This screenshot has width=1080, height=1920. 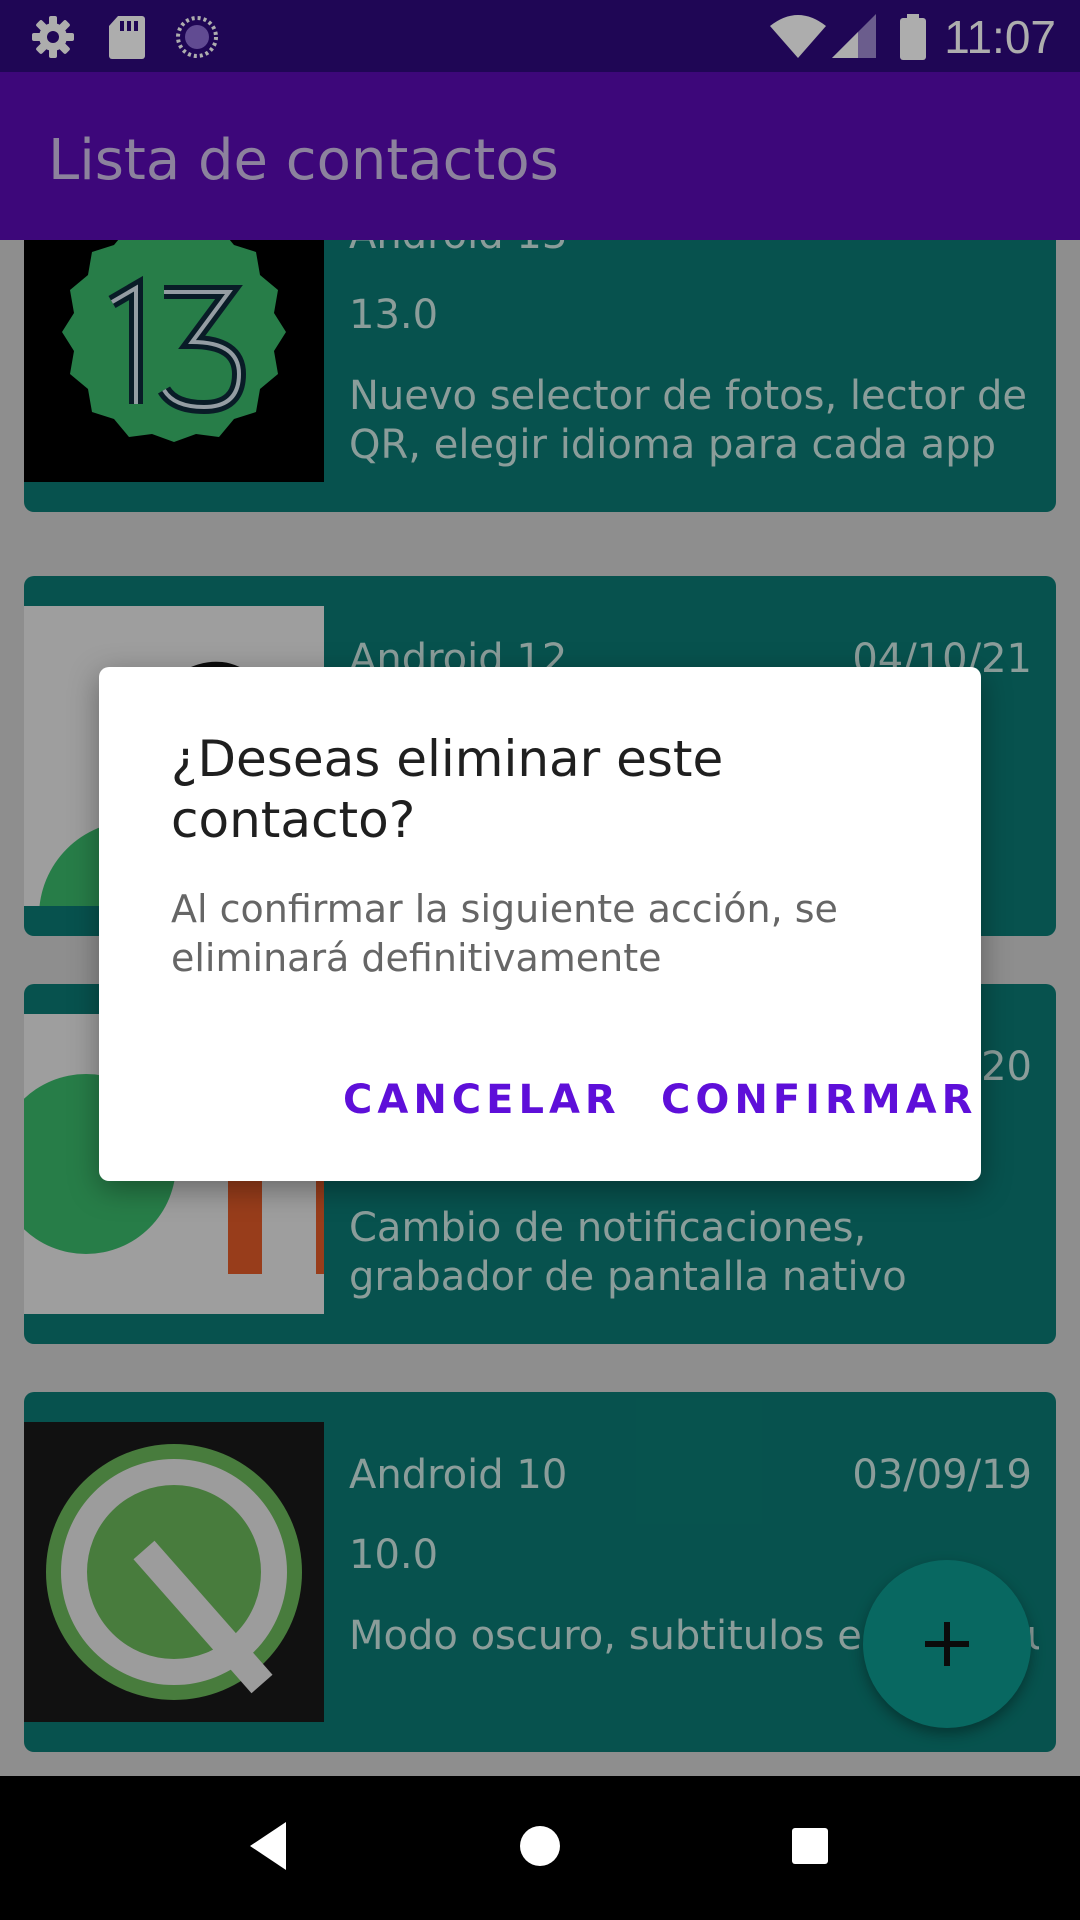 What do you see at coordinates (447, 789) in the screenshot?
I see `dialog-title: ¿Deseas eliminar este contacto?` at bounding box center [447, 789].